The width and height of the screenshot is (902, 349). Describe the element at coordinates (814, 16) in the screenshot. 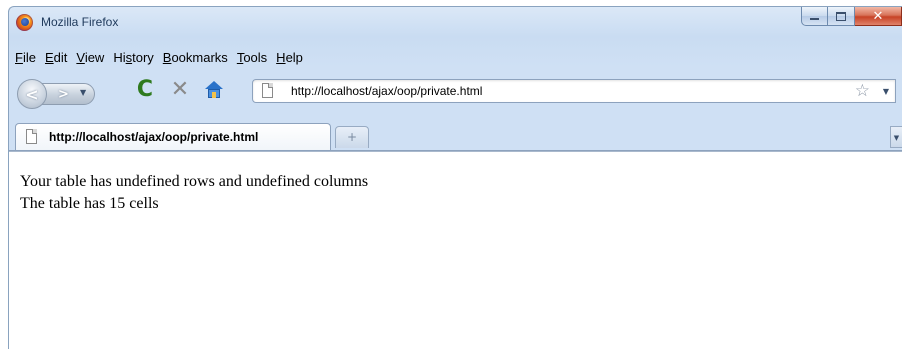

I see `minimize-button` at that location.